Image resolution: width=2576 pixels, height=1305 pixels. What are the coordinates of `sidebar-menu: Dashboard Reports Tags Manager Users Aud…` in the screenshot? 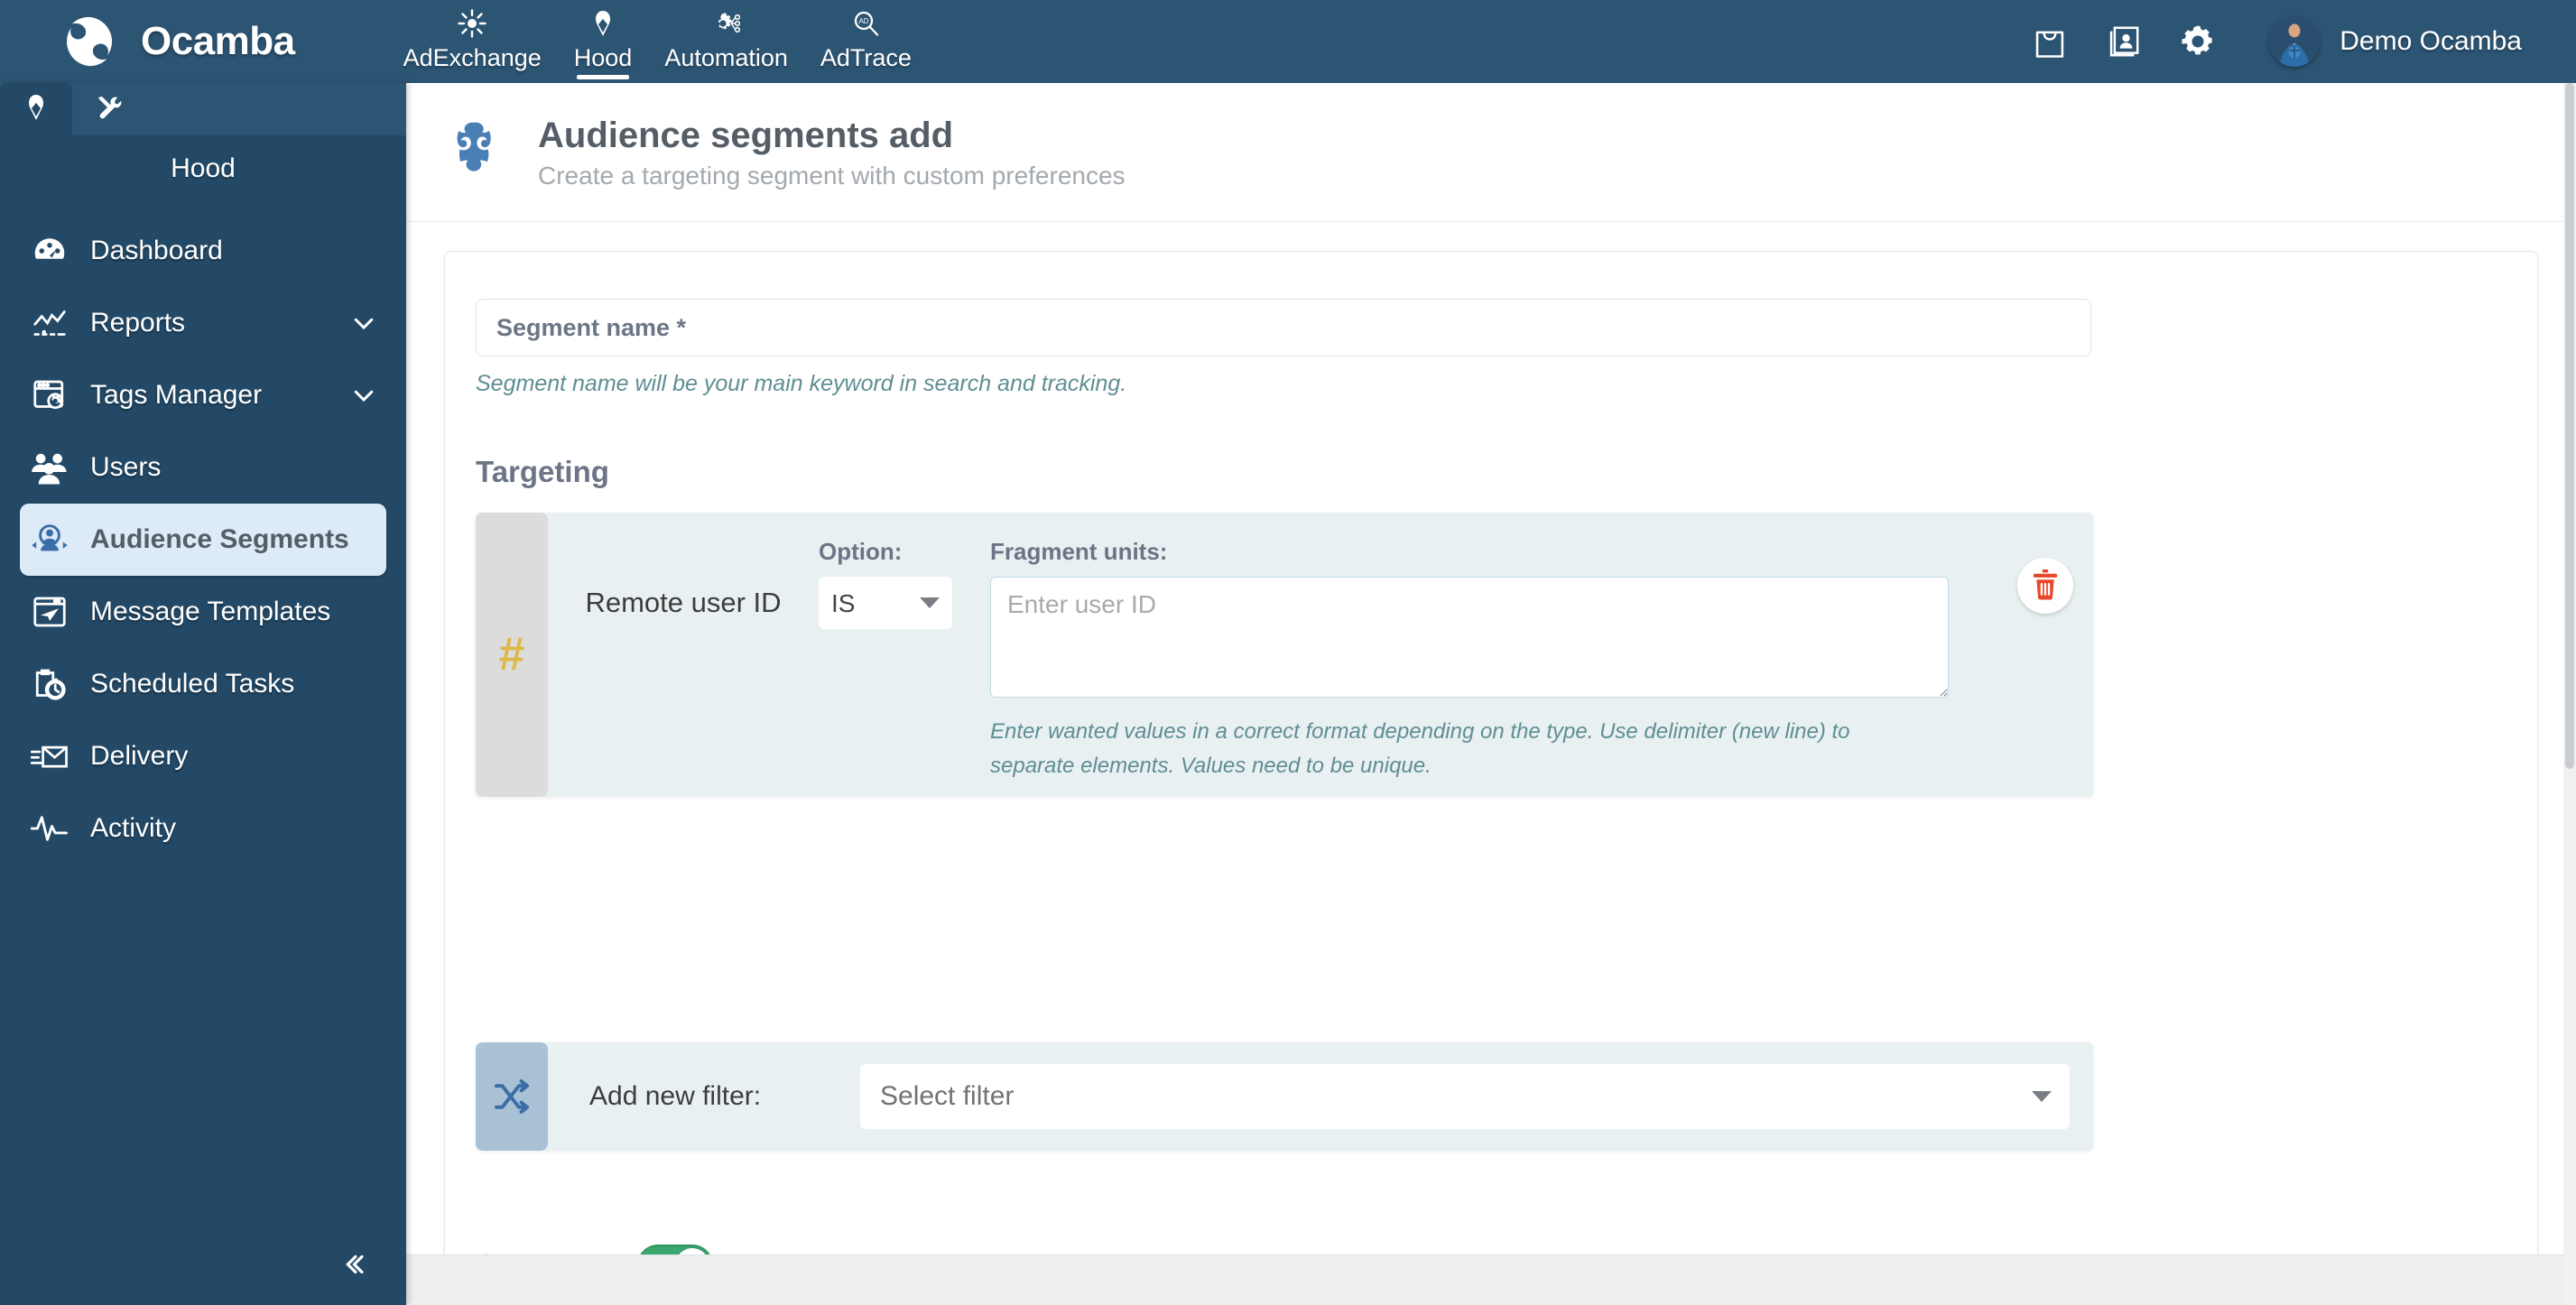 It's located at (203, 718).